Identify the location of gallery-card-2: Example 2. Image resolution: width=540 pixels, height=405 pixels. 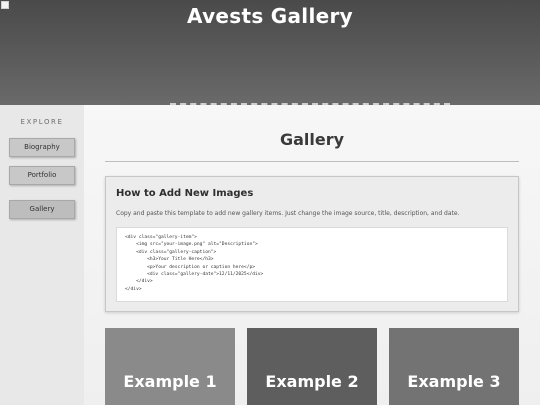
(312, 366).